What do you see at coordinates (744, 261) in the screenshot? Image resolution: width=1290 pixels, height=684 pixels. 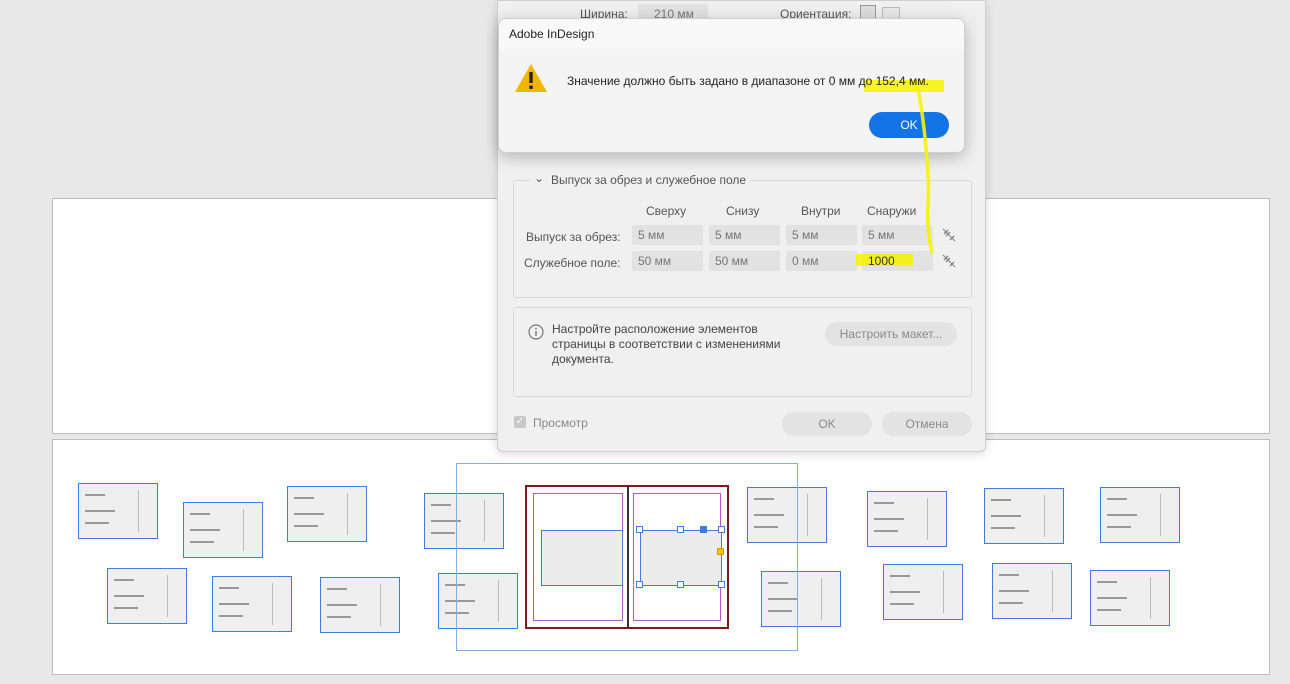 I see `slug-bottom-field: 50 мм` at bounding box center [744, 261].